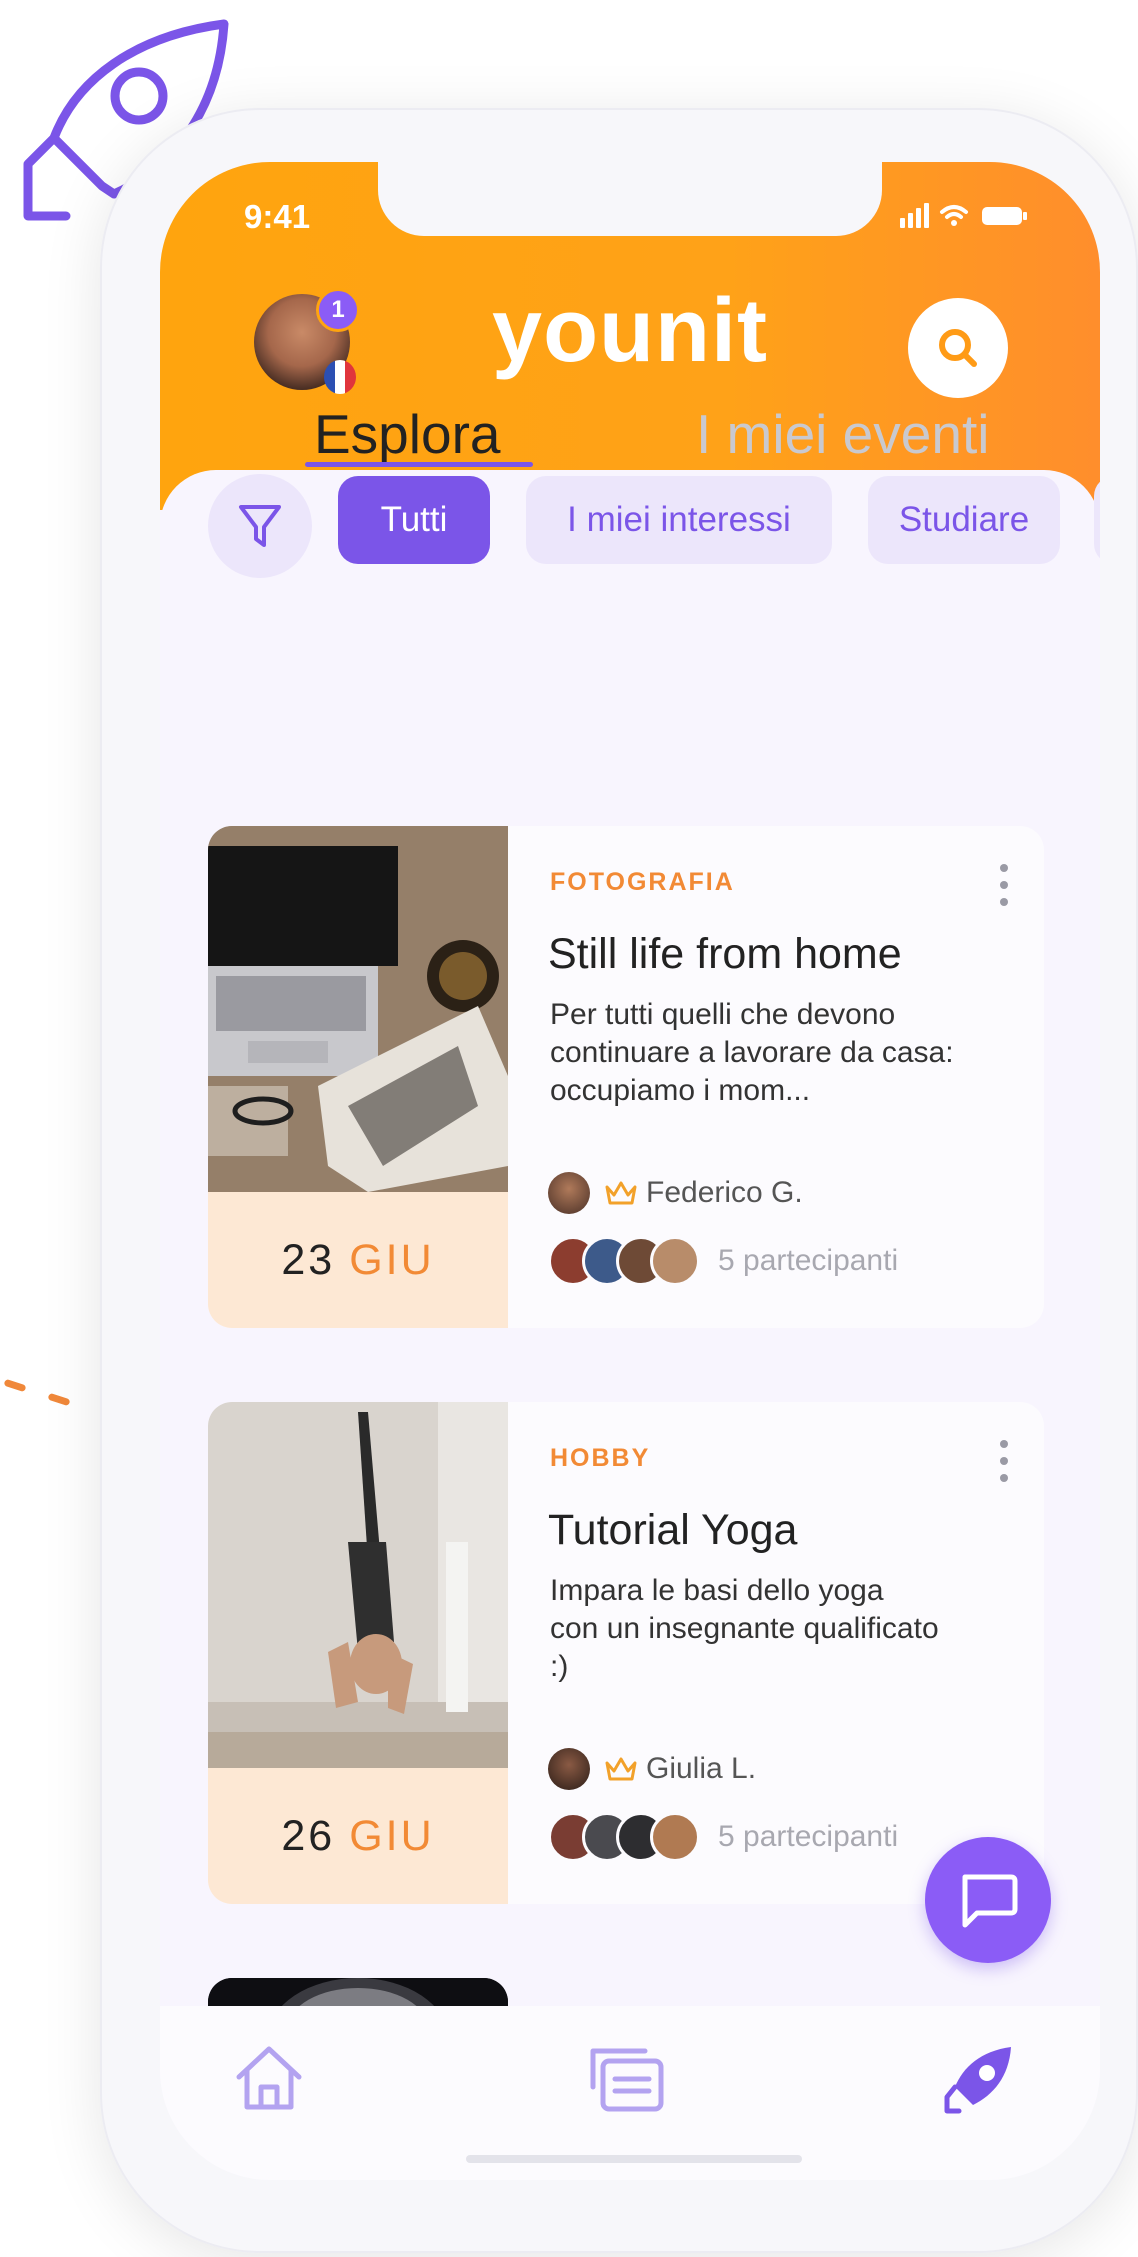  Describe the element at coordinates (308, 1259) in the screenshot. I see `event-day: 23` at that location.